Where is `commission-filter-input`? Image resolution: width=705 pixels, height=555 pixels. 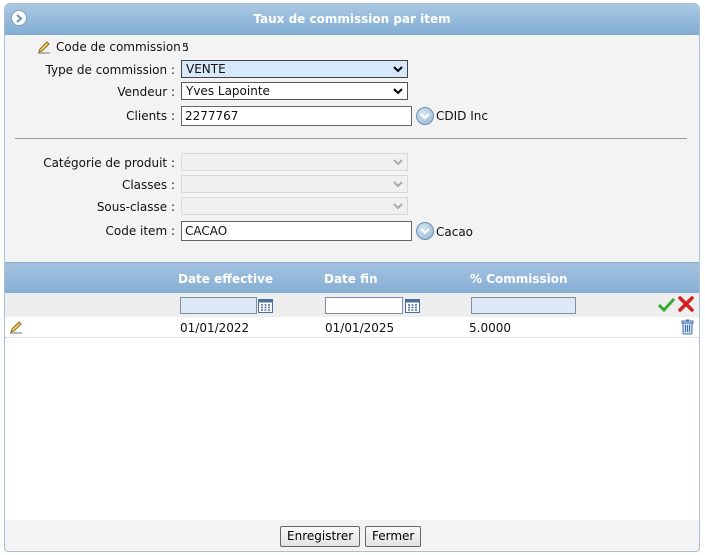 commission-filter-input is located at coordinates (523, 305).